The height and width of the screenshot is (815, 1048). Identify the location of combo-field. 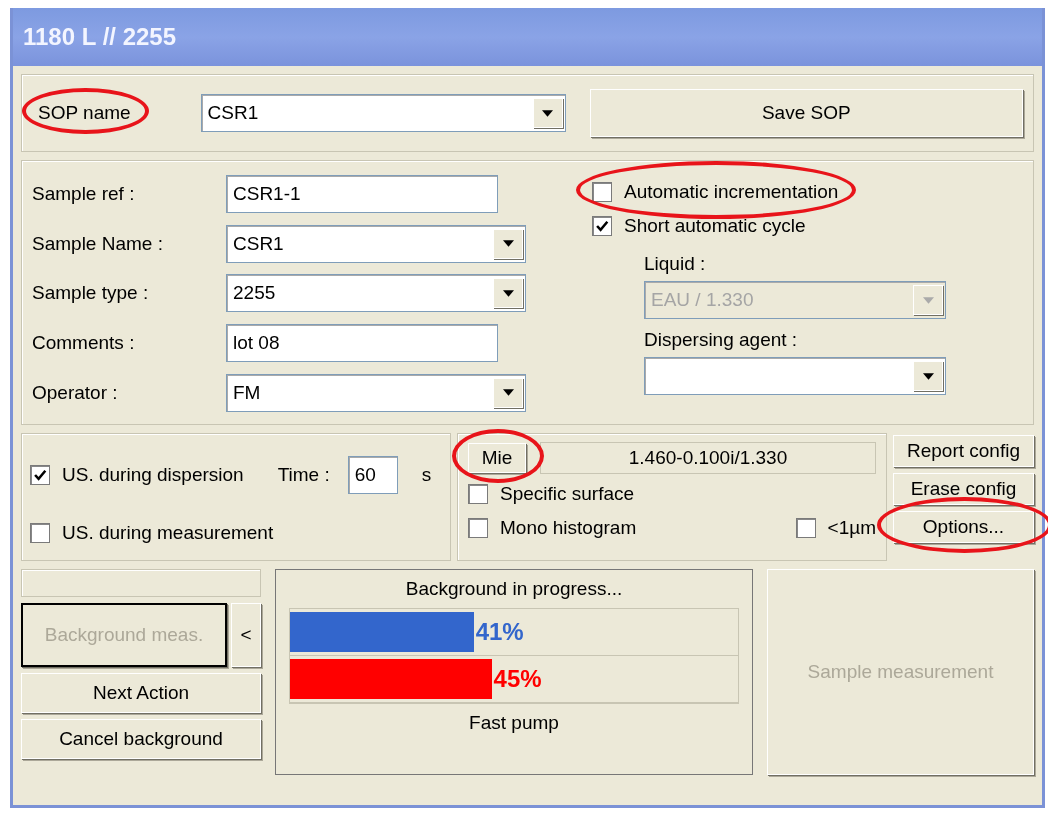
(795, 376).